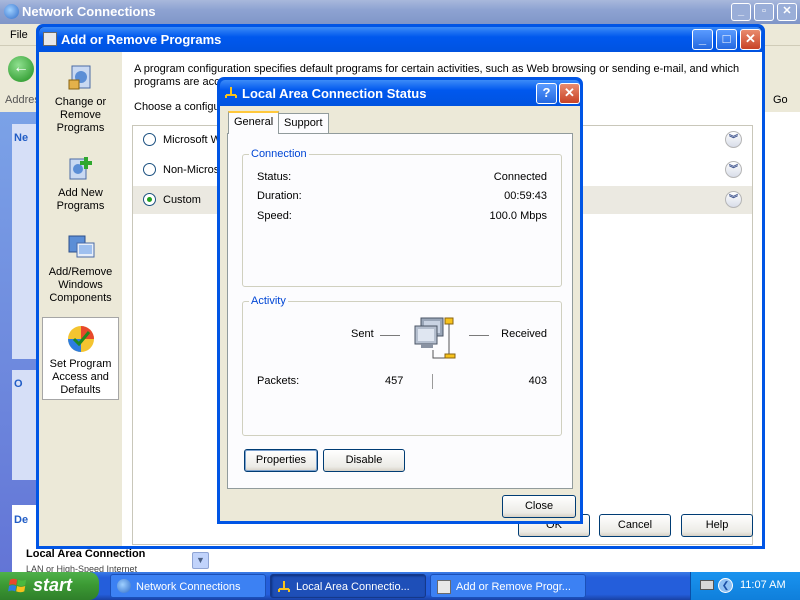  I want to click on arp-close-button: ✕, so click(750, 39).